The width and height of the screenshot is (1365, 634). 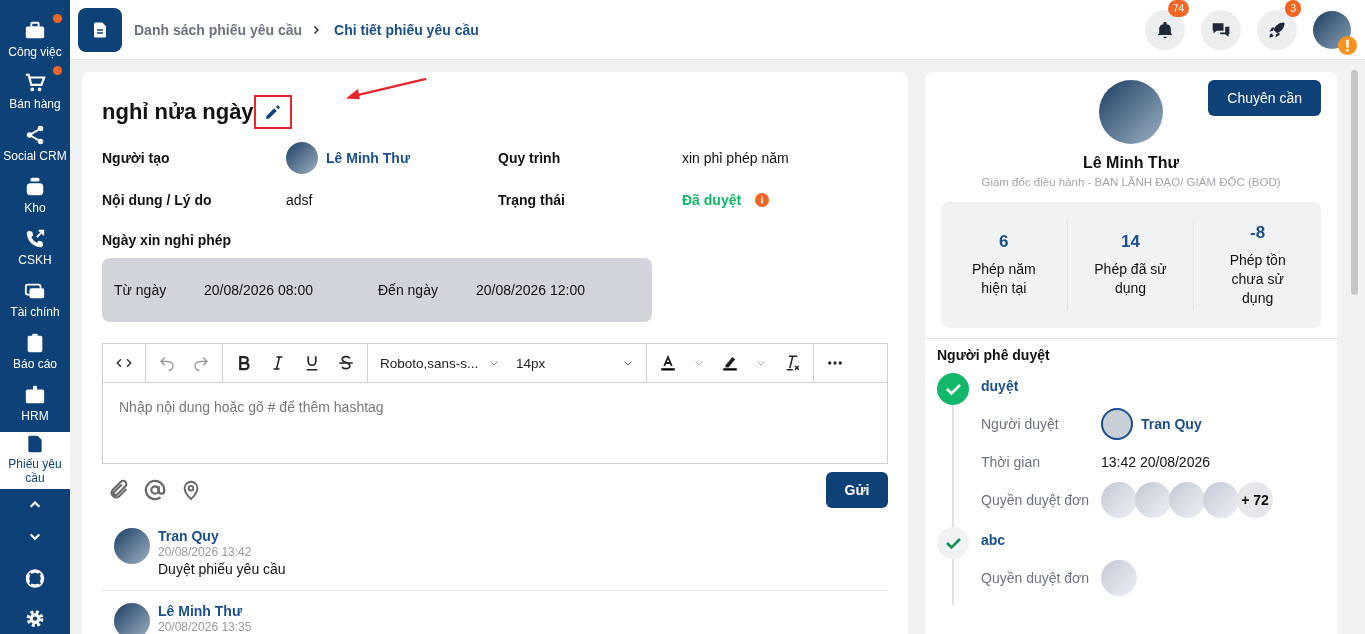 I want to click on sidebar-item: CSKH, so click(x=35, y=252).